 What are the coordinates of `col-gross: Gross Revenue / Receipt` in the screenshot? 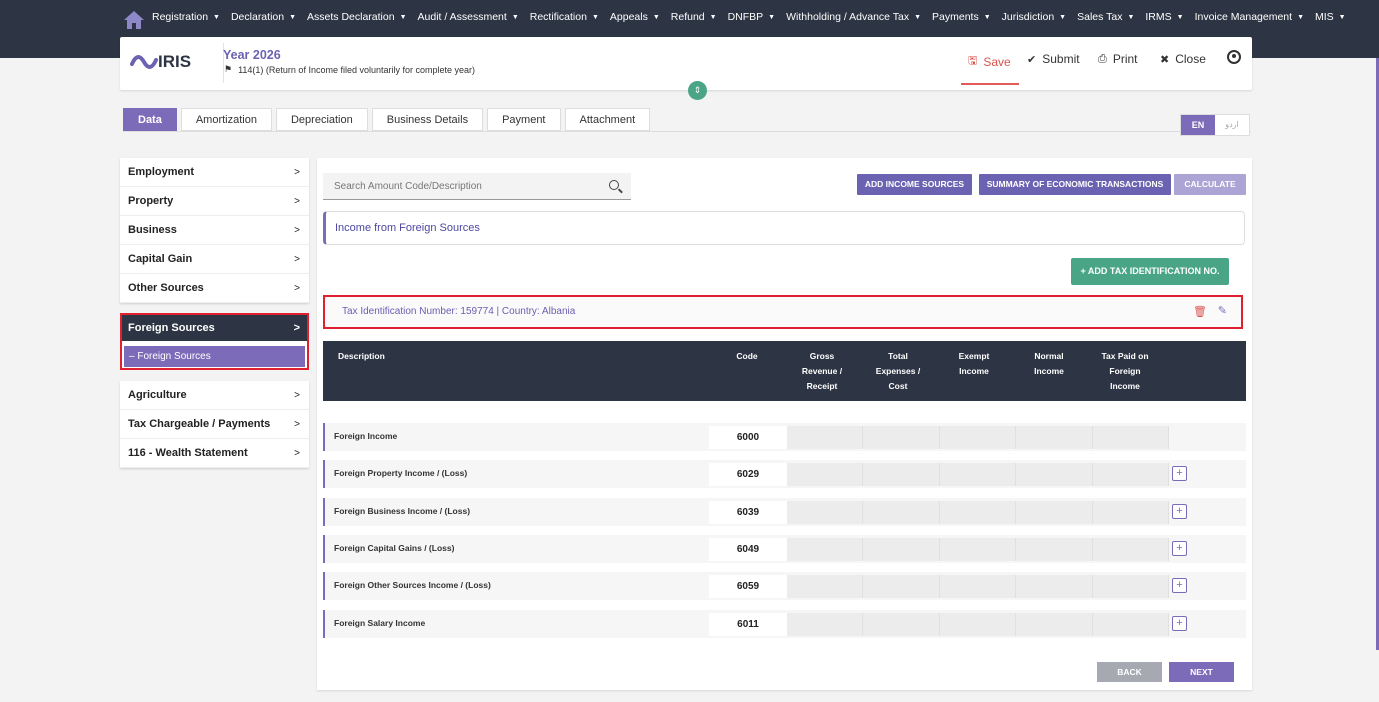 It's located at (822, 371).